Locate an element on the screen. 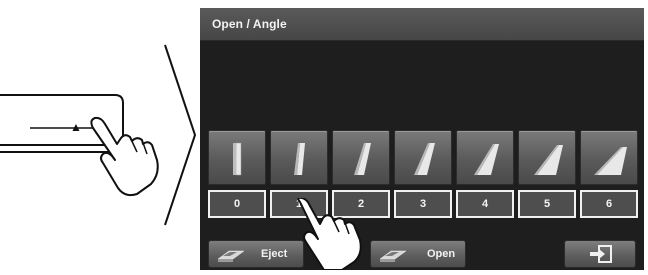  angle-label-3: 3 is located at coordinates (423, 204).